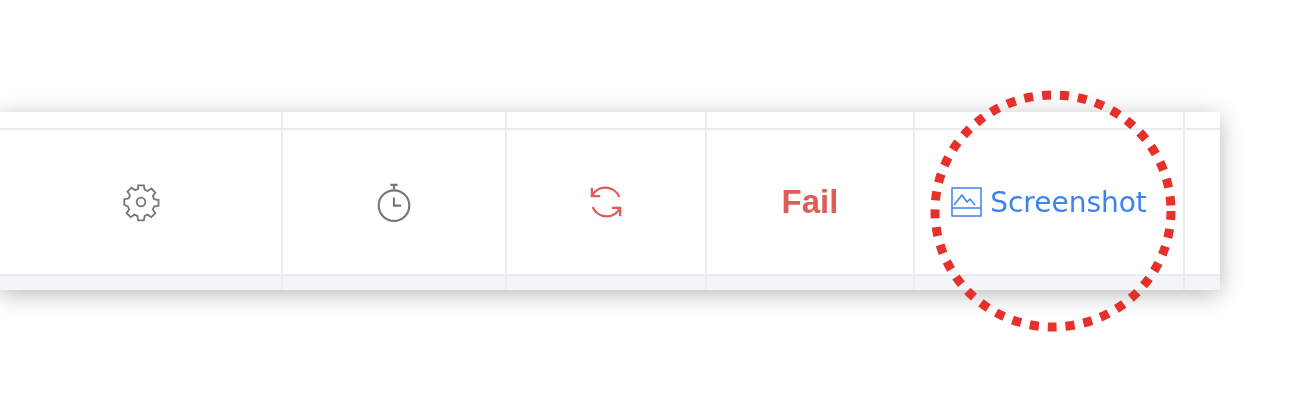  Describe the element at coordinates (140, 202) in the screenshot. I see `settings-icon` at that location.